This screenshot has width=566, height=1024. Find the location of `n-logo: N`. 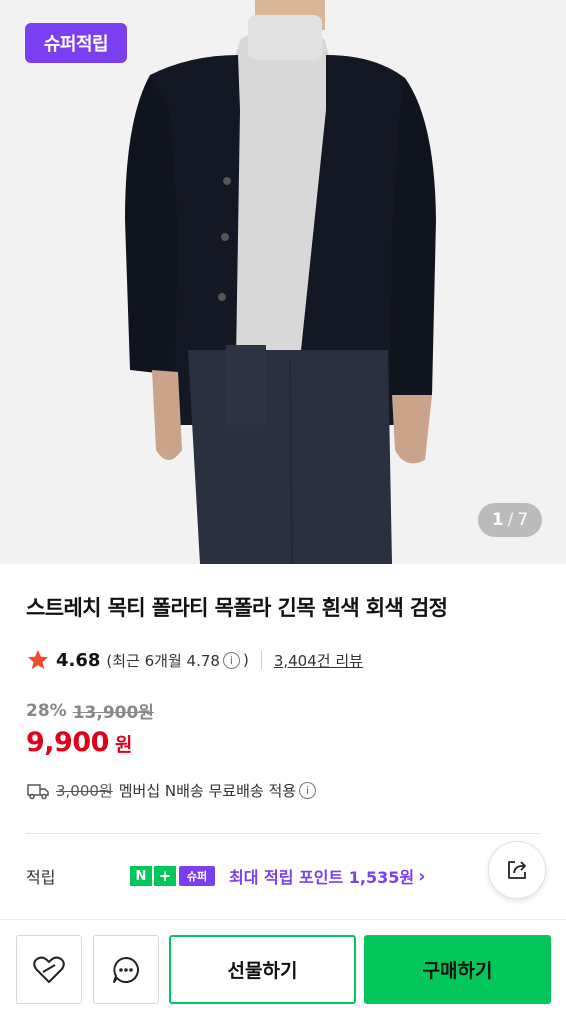

n-logo: N is located at coordinates (141, 876).